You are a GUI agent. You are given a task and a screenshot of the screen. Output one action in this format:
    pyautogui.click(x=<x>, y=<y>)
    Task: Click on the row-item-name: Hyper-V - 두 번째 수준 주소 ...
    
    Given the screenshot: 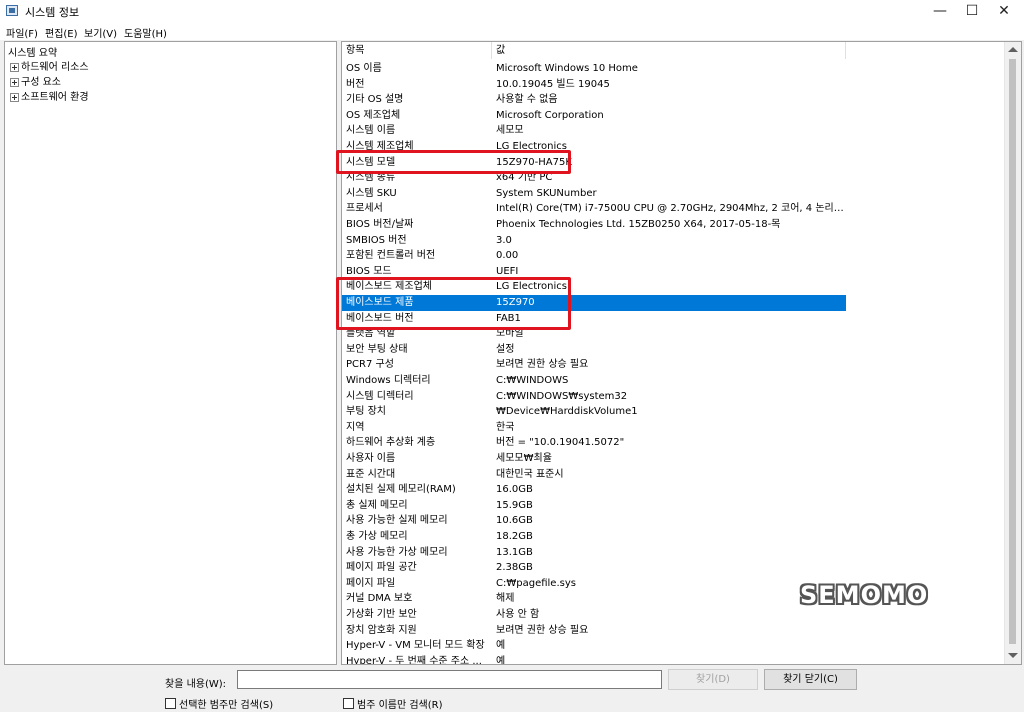 What is the action you would take?
    pyautogui.click(x=414, y=660)
    